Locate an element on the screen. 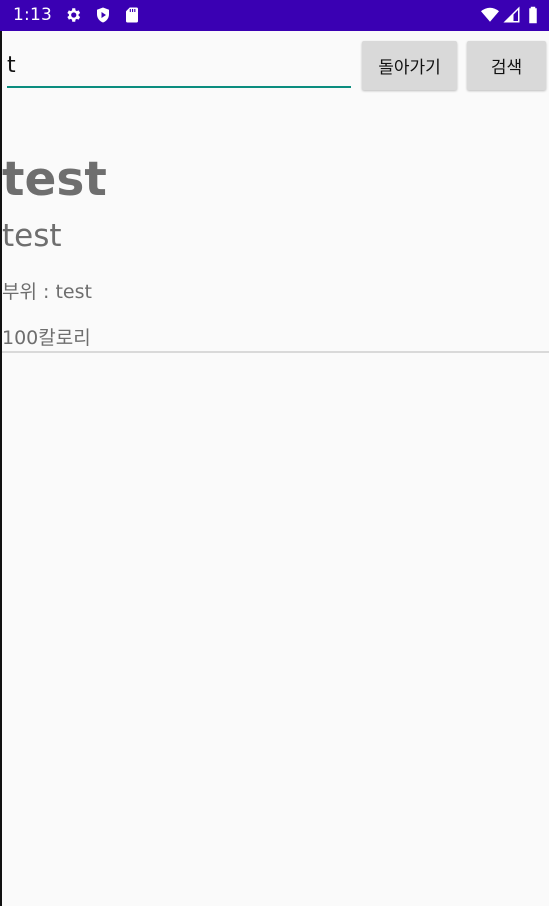 The image size is (549, 906). gear-icon is located at coordinates (73, 15).